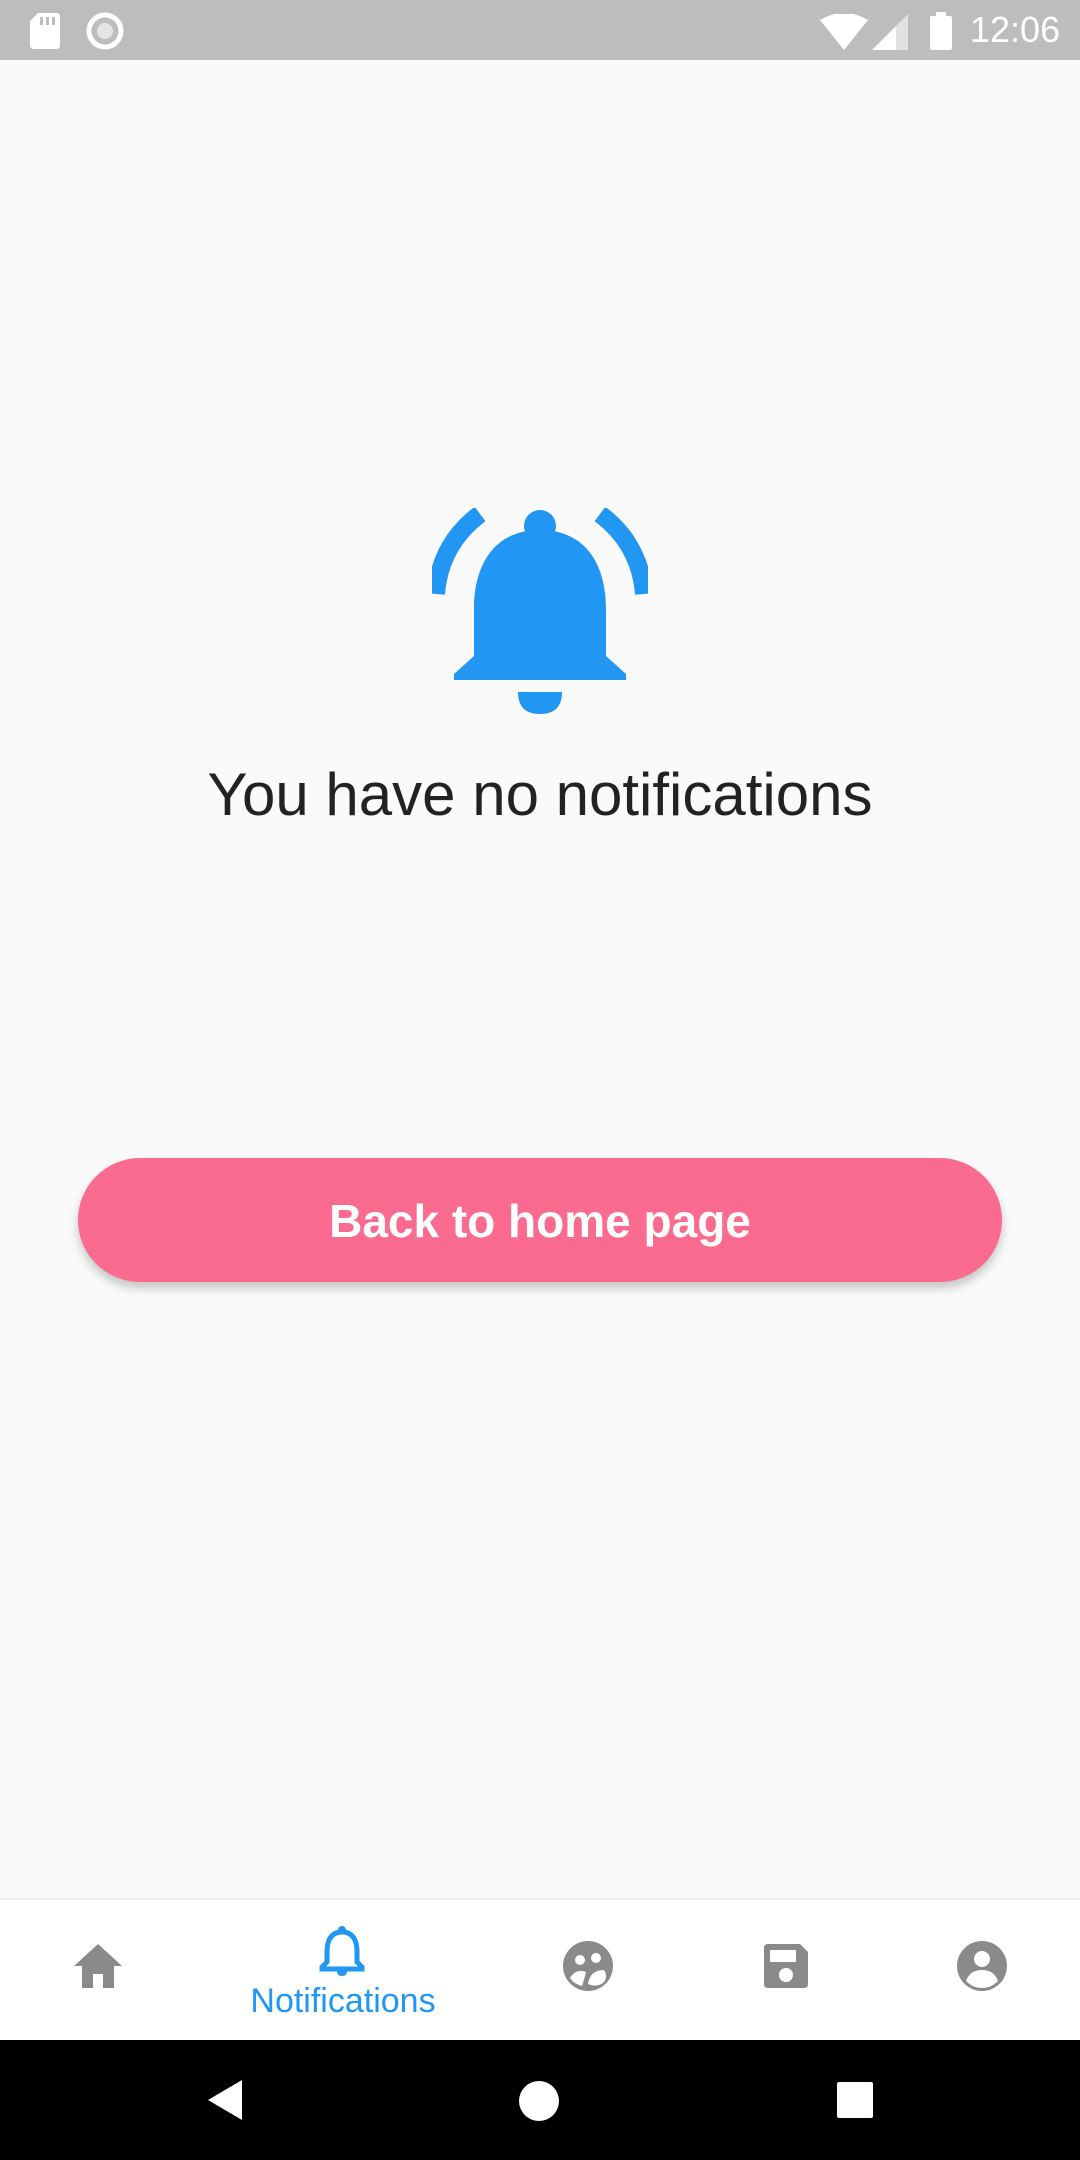 The width and height of the screenshot is (1080, 2160). I want to click on nav-item-community, so click(588, 1971).